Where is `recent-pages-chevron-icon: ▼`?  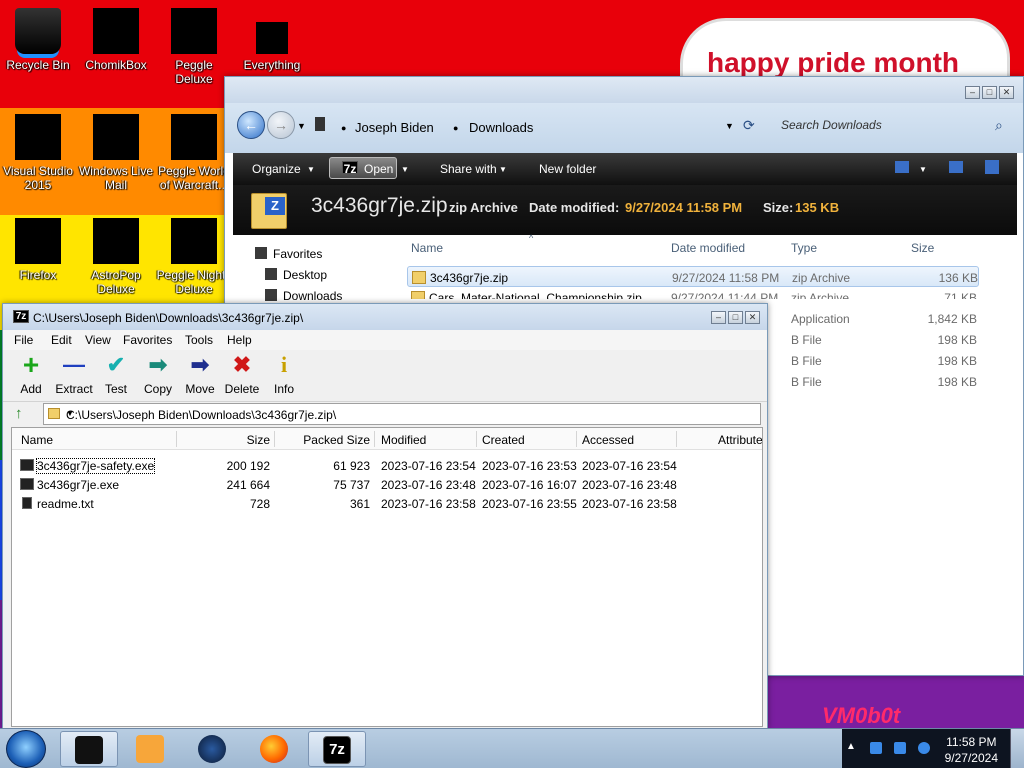
recent-pages-chevron-icon: ▼ is located at coordinates (301, 126).